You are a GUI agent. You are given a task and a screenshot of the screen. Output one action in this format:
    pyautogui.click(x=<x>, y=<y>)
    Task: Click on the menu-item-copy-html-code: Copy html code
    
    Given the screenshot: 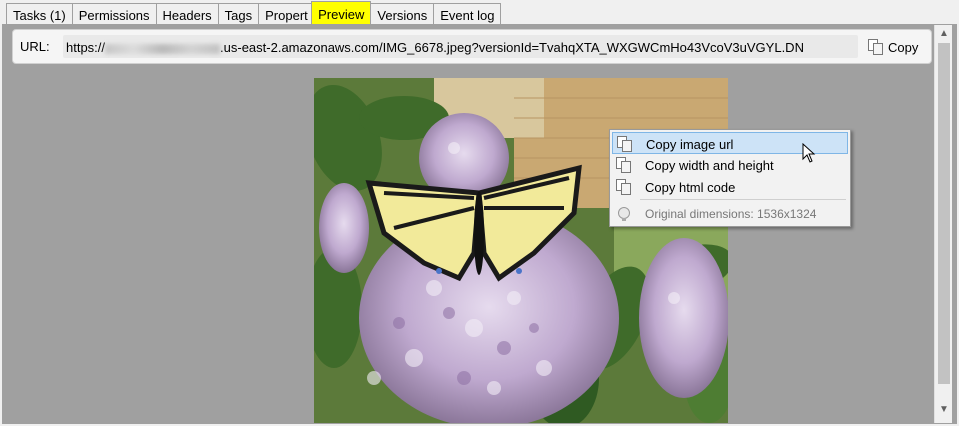 What is the action you would take?
    pyautogui.click(x=730, y=187)
    